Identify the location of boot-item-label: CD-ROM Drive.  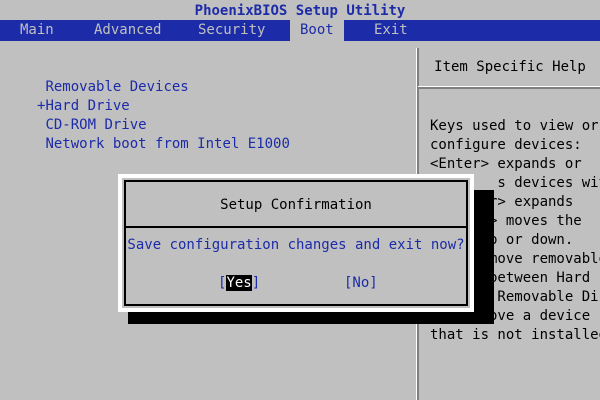
(96, 125).